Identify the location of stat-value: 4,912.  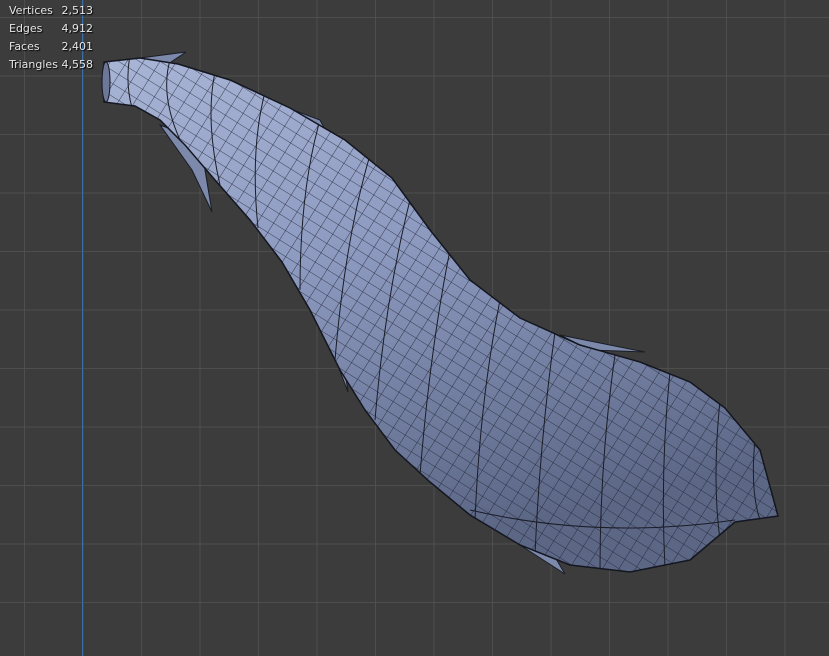
(77, 28).